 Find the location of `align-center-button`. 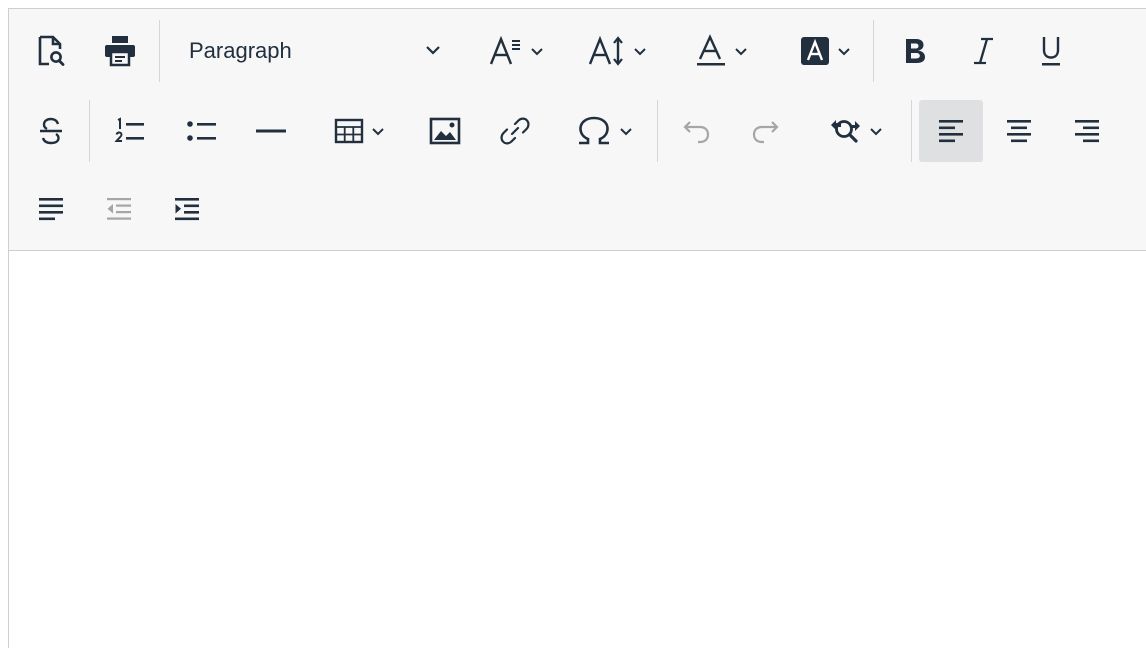

align-center-button is located at coordinates (1019, 131).